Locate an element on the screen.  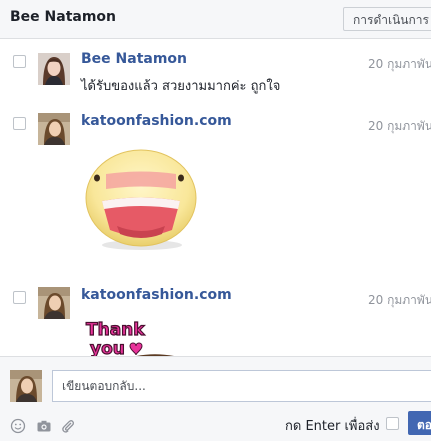
thank-you-sticker: Thank you is located at coordinates (137, 336).